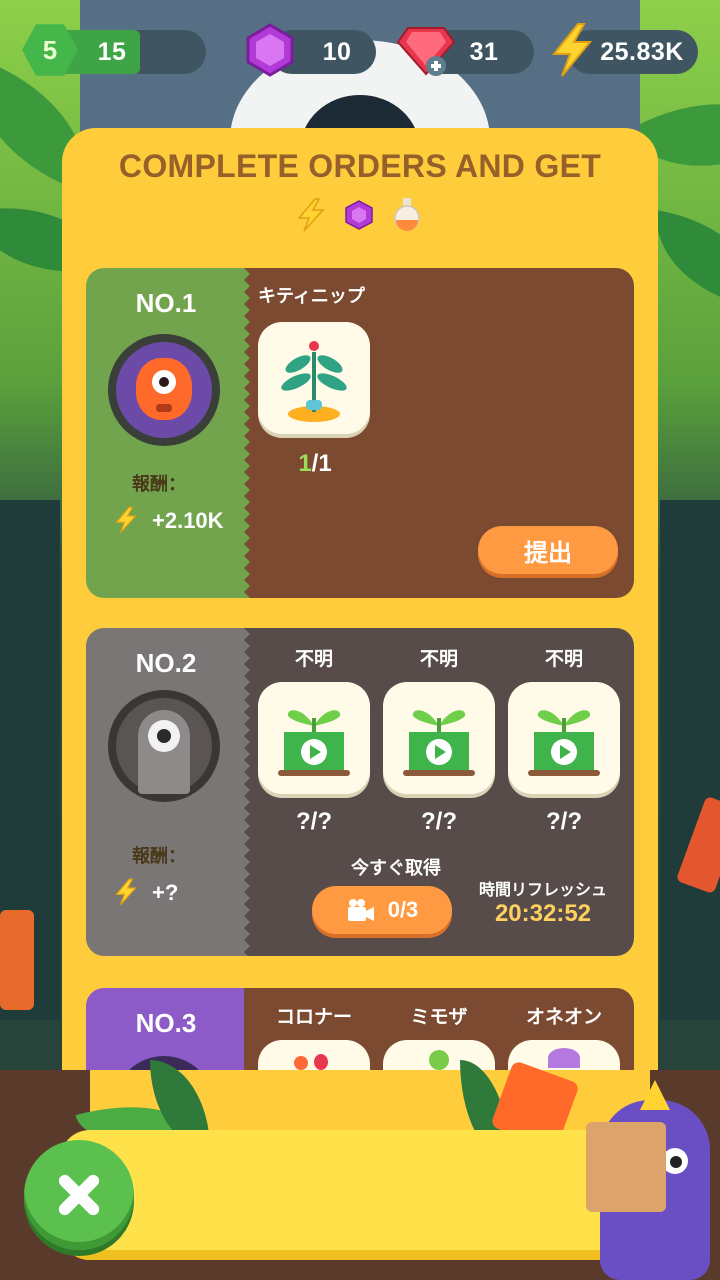 This screenshot has width=720, height=1280. What do you see at coordinates (305, 463) in the screenshot?
I see `count-have: 1` at bounding box center [305, 463].